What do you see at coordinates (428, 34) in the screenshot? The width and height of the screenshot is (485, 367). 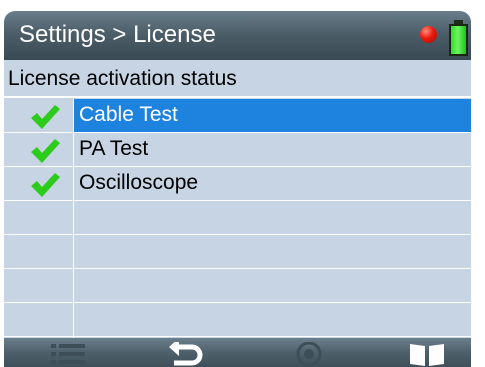 I see `status-indicator-icon` at bounding box center [428, 34].